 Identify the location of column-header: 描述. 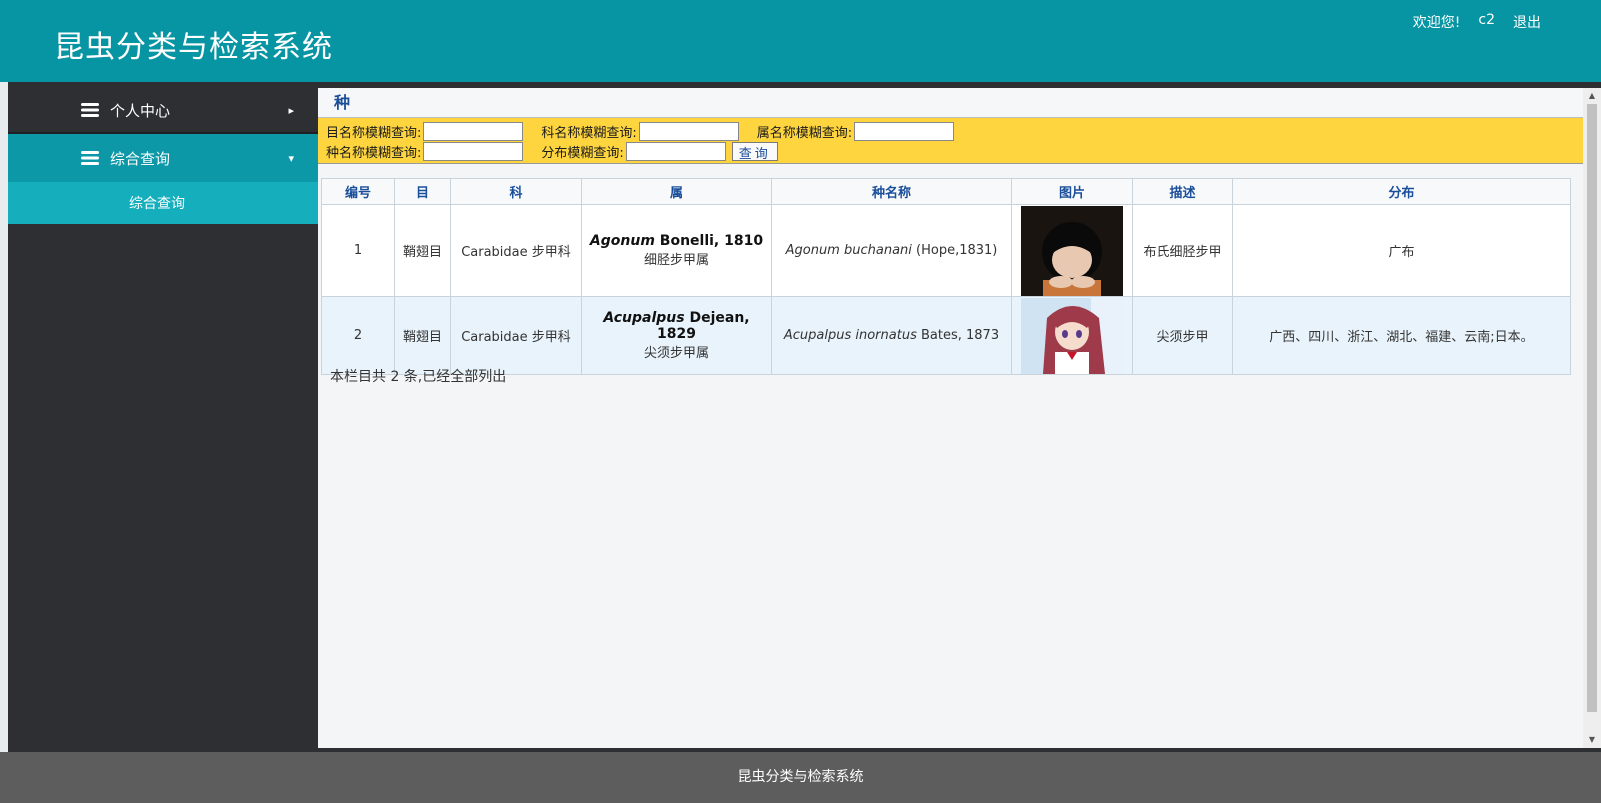
(1182, 191).